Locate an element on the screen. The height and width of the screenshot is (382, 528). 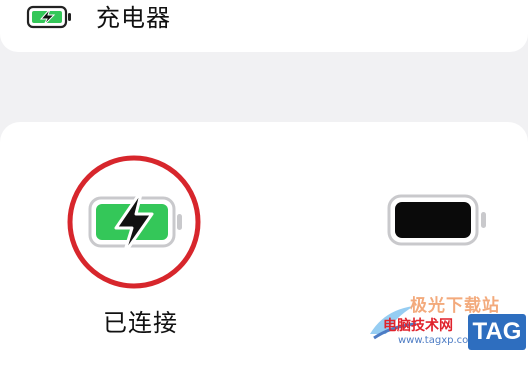
battery-icon is located at coordinates (436, 220).